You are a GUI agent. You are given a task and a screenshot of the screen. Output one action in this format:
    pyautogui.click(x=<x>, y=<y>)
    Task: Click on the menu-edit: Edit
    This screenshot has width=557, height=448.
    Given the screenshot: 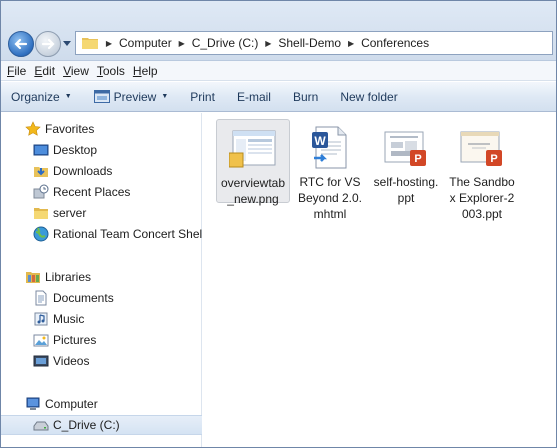 What is the action you would take?
    pyautogui.click(x=44, y=71)
    